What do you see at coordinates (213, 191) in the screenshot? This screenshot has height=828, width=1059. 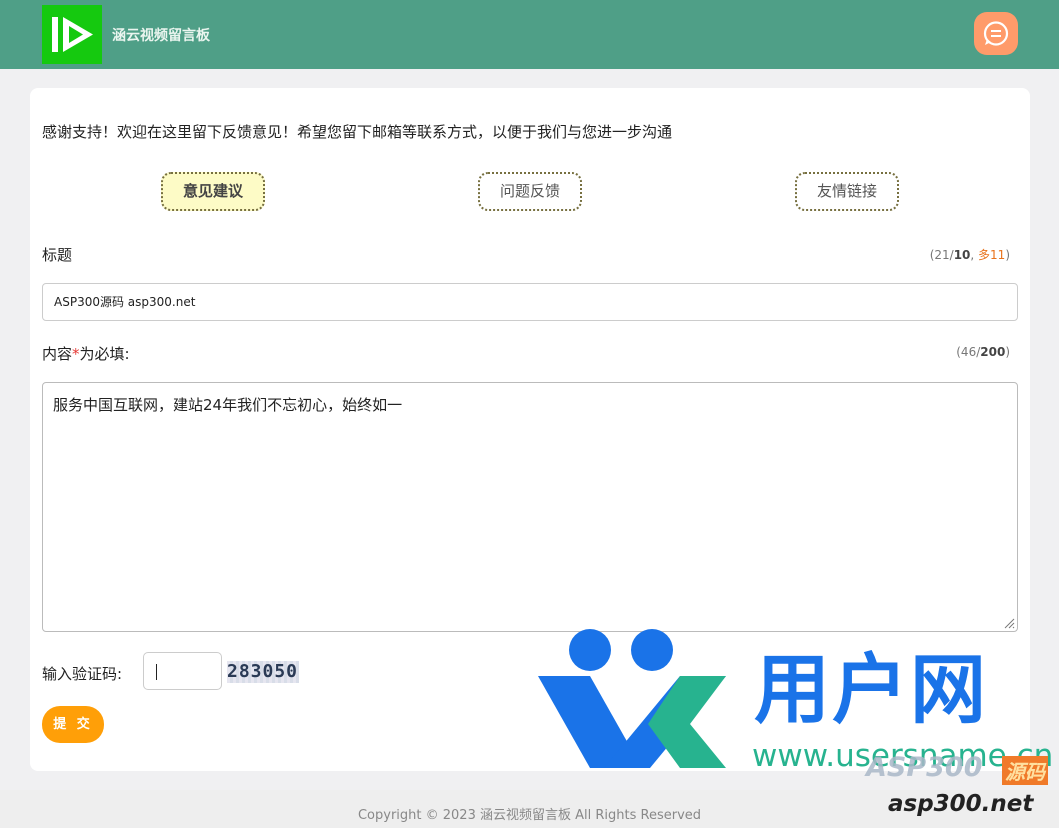 I see `tab-suggestion: 意见建议` at bounding box center [213, 191].